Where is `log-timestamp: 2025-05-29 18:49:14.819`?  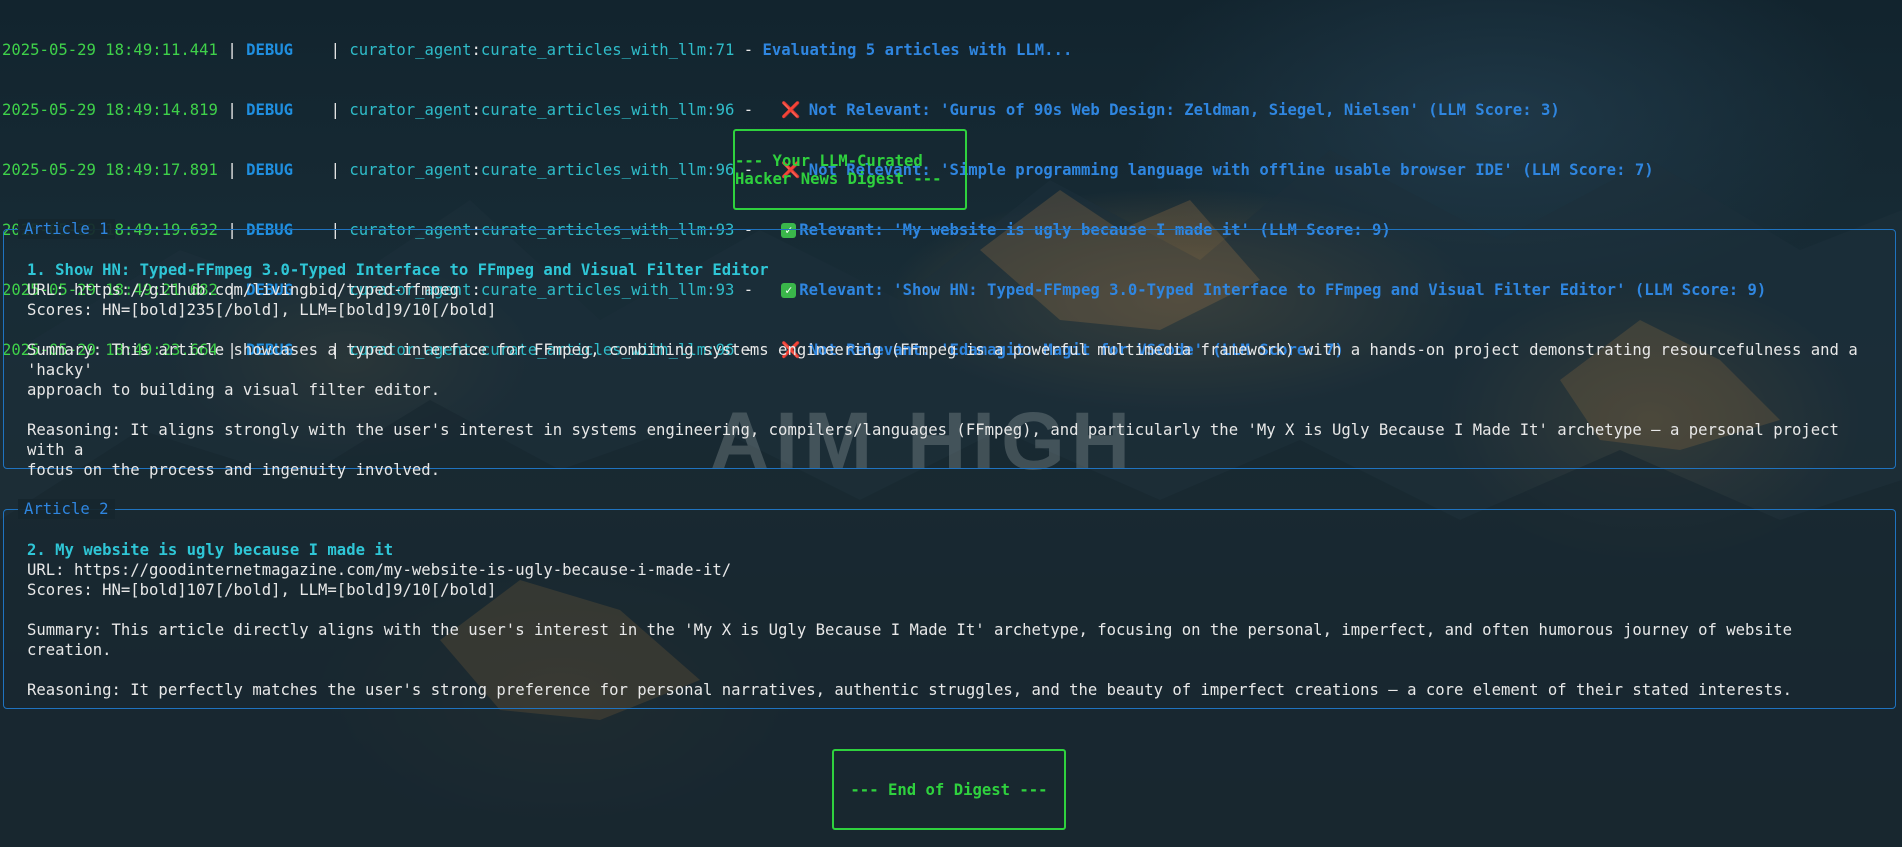
log-timestamp: 2025-05-29 18:49:14.819 is located at coordinates (110, 110).